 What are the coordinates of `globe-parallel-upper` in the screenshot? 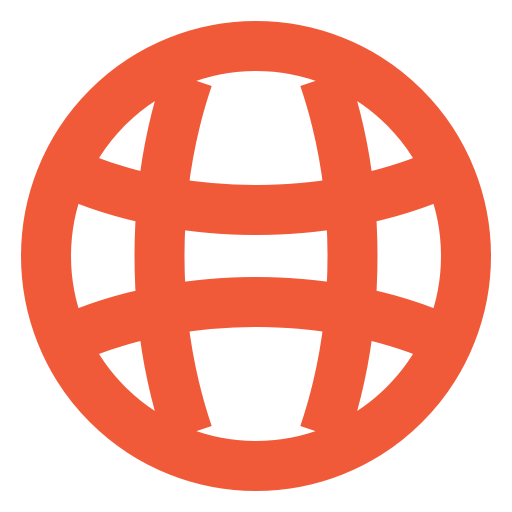 It's located at (256, 195).